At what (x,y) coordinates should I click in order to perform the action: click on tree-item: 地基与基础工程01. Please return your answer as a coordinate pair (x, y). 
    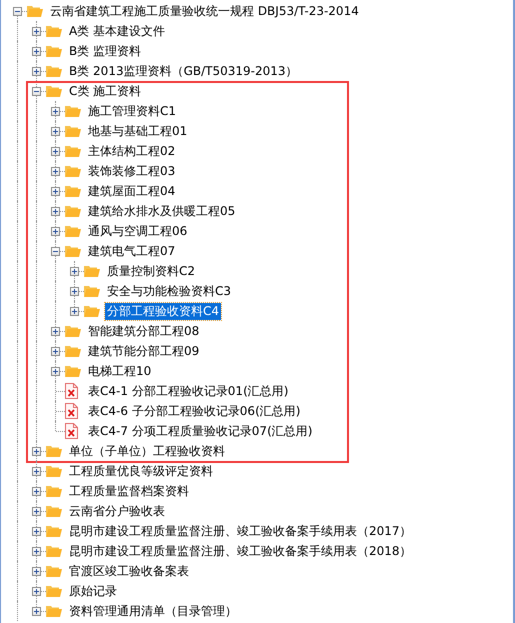
    Looking at the image, I should click on (138, 131).